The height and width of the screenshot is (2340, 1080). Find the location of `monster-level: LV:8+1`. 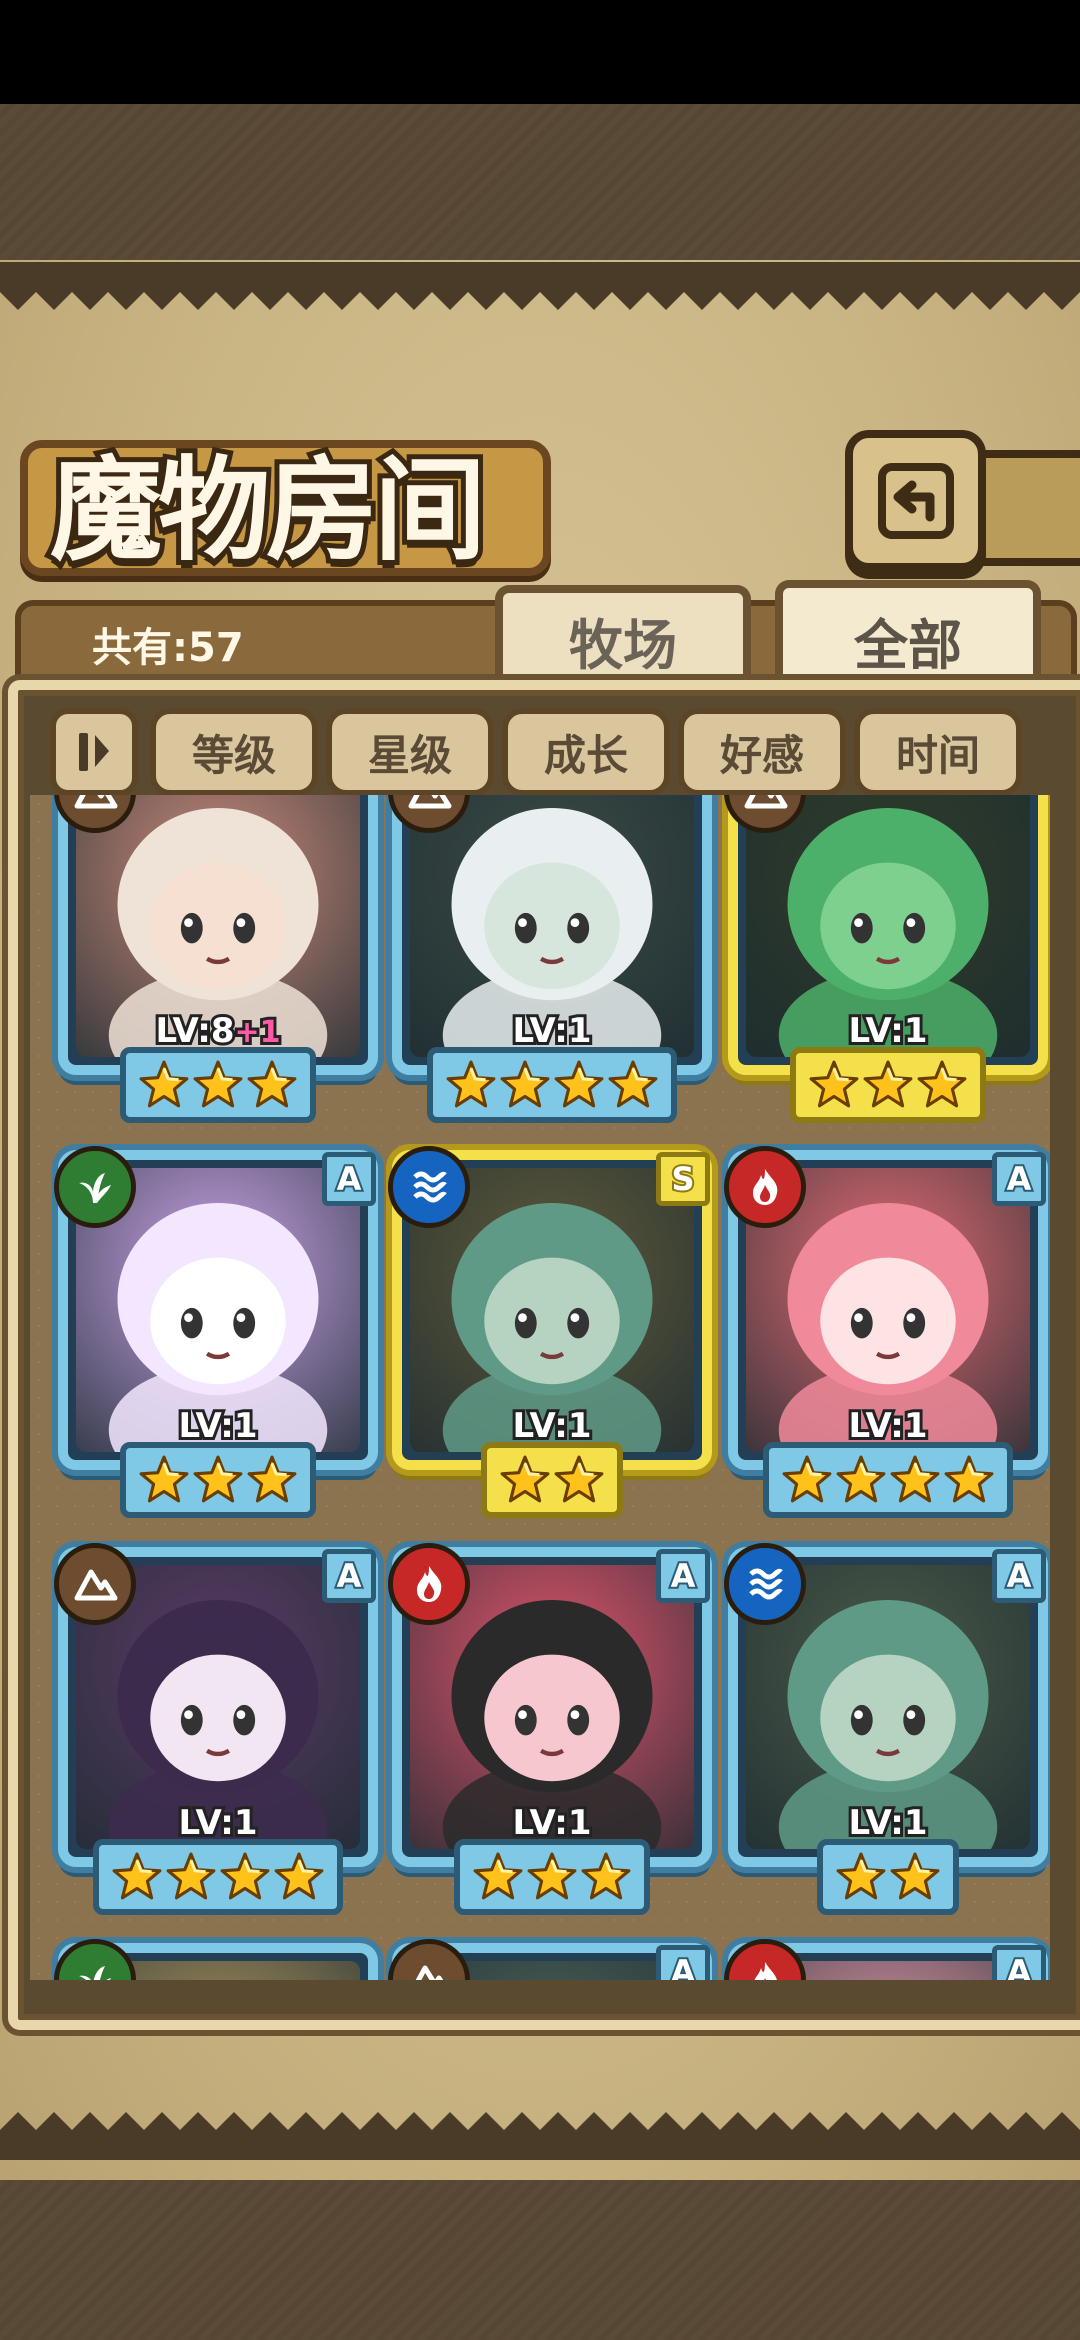

monster-level: LV:8+1 is located at coordinates (218, 1031).